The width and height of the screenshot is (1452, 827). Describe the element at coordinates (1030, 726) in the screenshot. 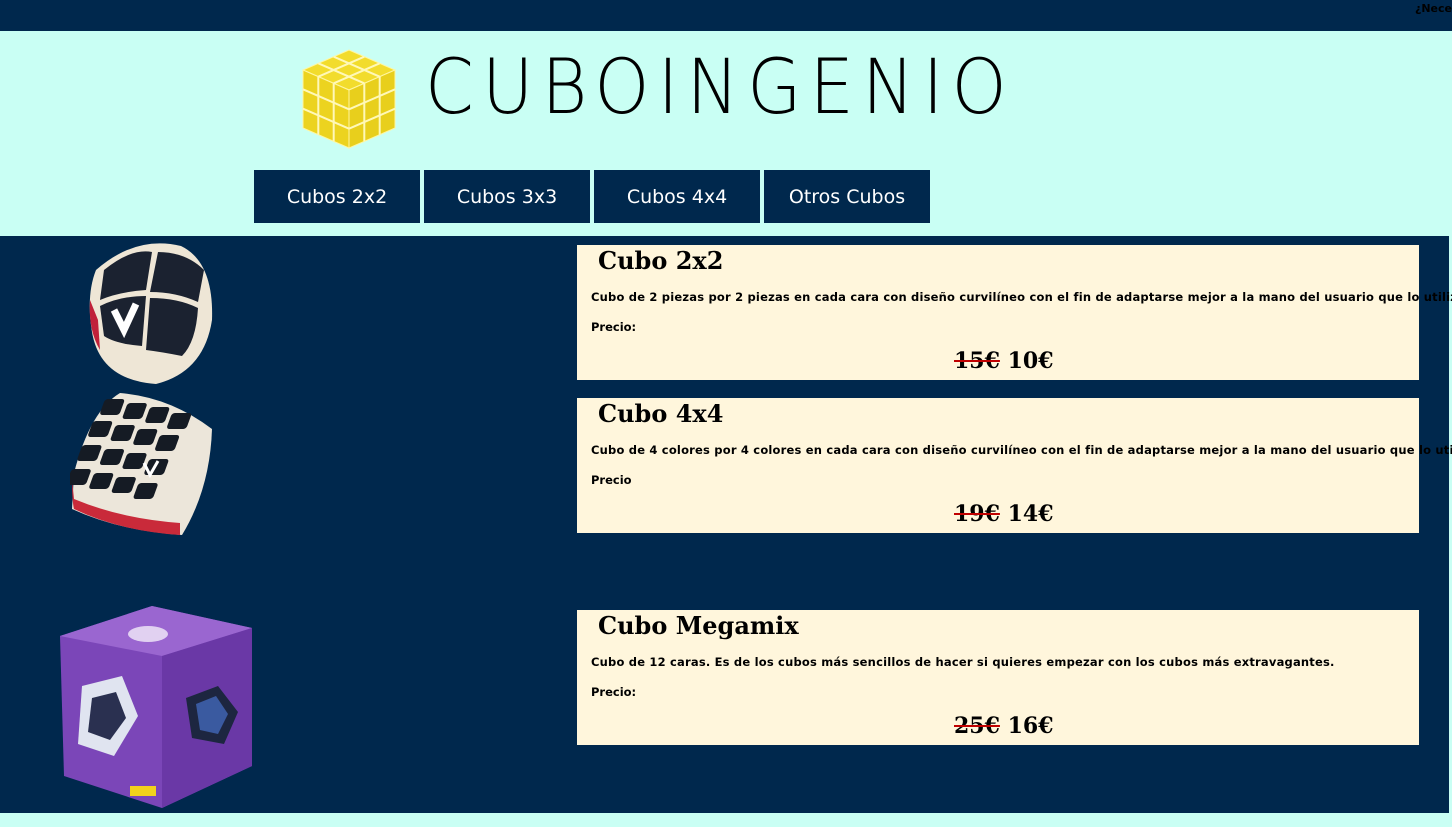

I see `new-price: 16€` at that location.